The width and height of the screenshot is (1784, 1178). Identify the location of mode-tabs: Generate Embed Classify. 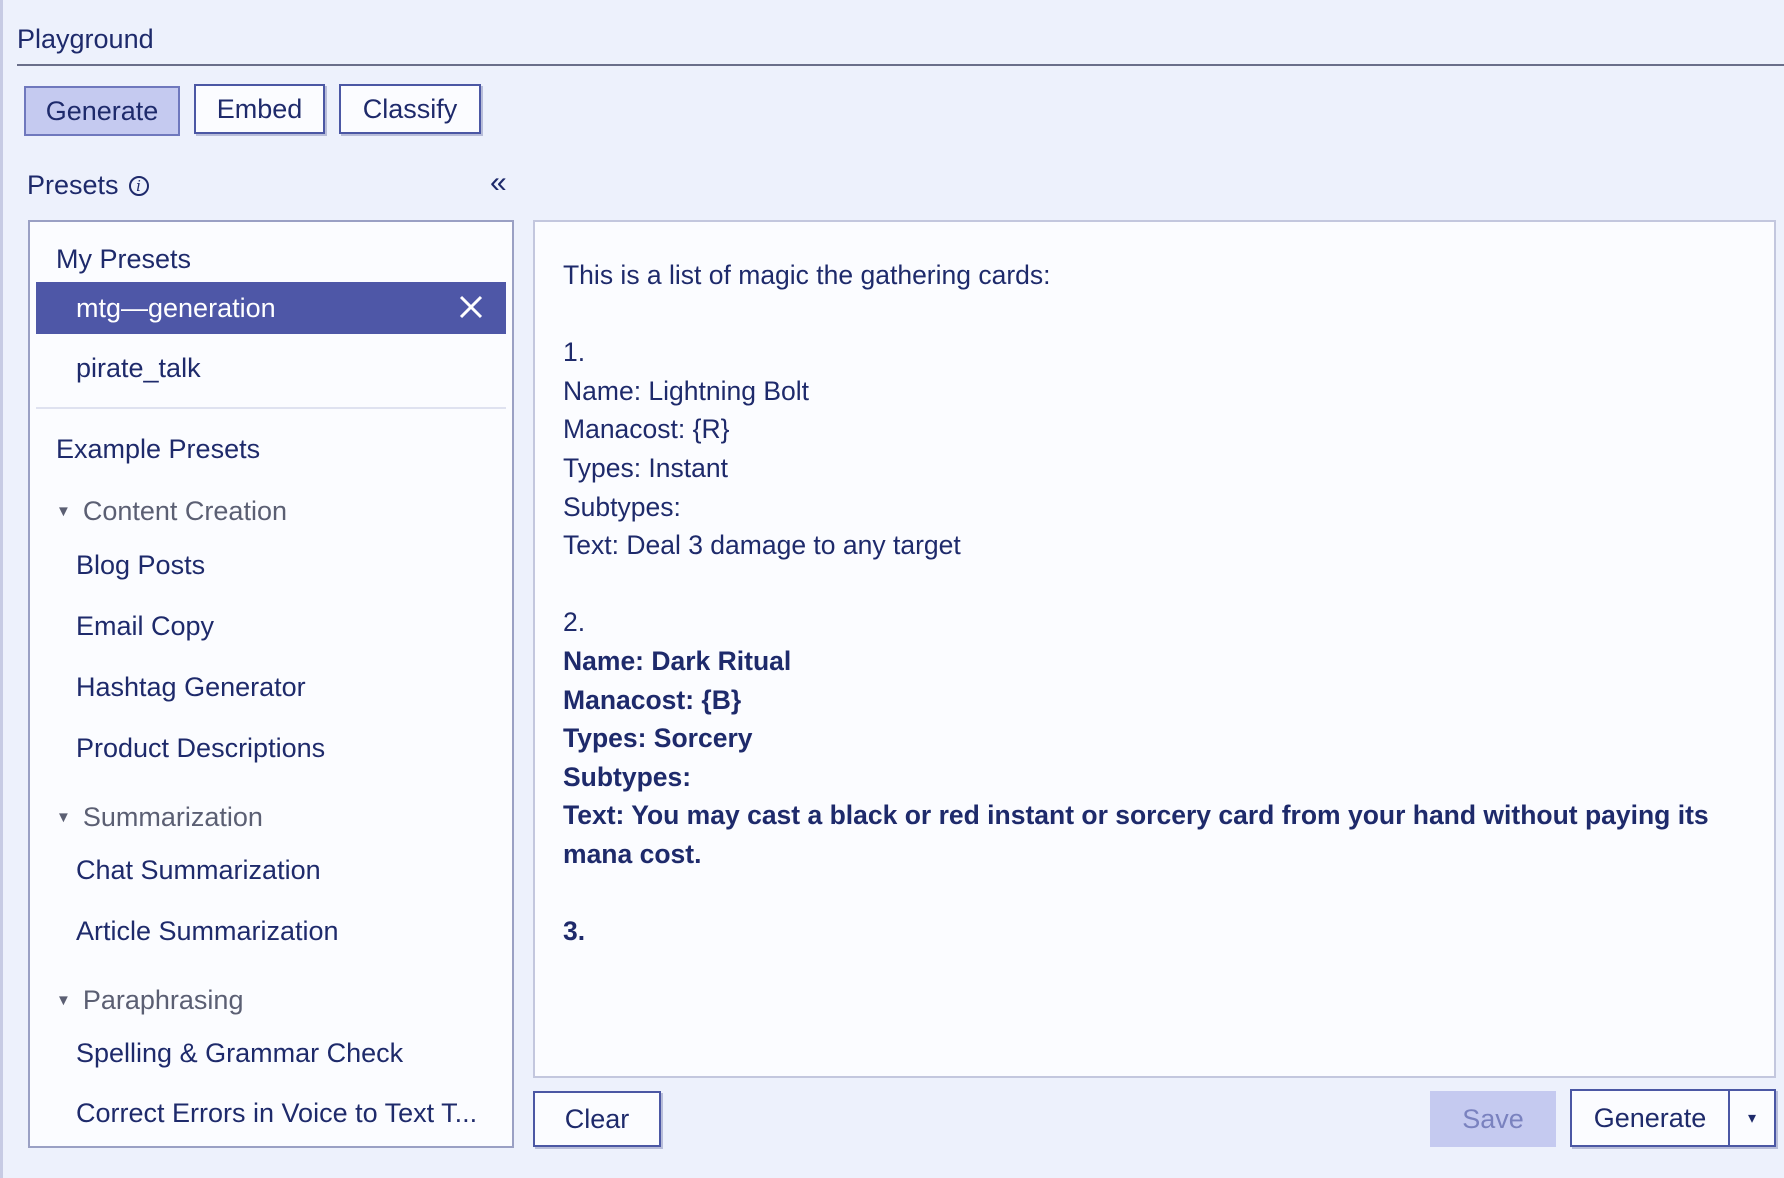
(252, 110).